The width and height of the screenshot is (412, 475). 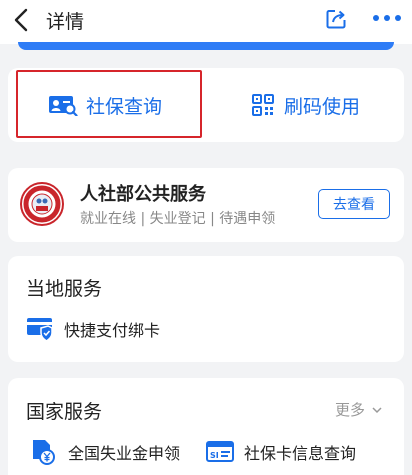 What do you see at coordinates (44, 452) in the screenshot?
I see `yuan-document-icon` at bounding box center [44, 452].